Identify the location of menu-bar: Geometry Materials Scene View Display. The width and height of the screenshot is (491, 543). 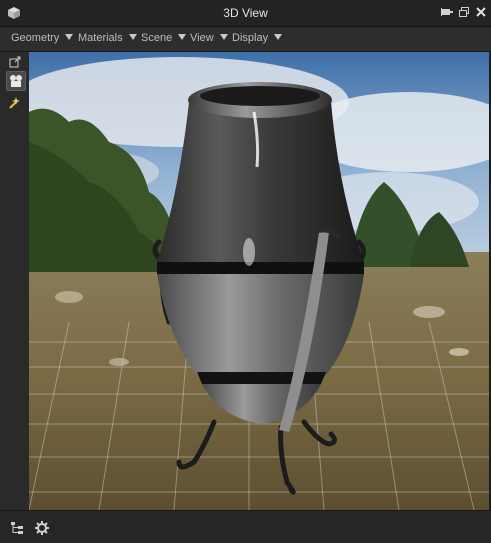
(245, 39).